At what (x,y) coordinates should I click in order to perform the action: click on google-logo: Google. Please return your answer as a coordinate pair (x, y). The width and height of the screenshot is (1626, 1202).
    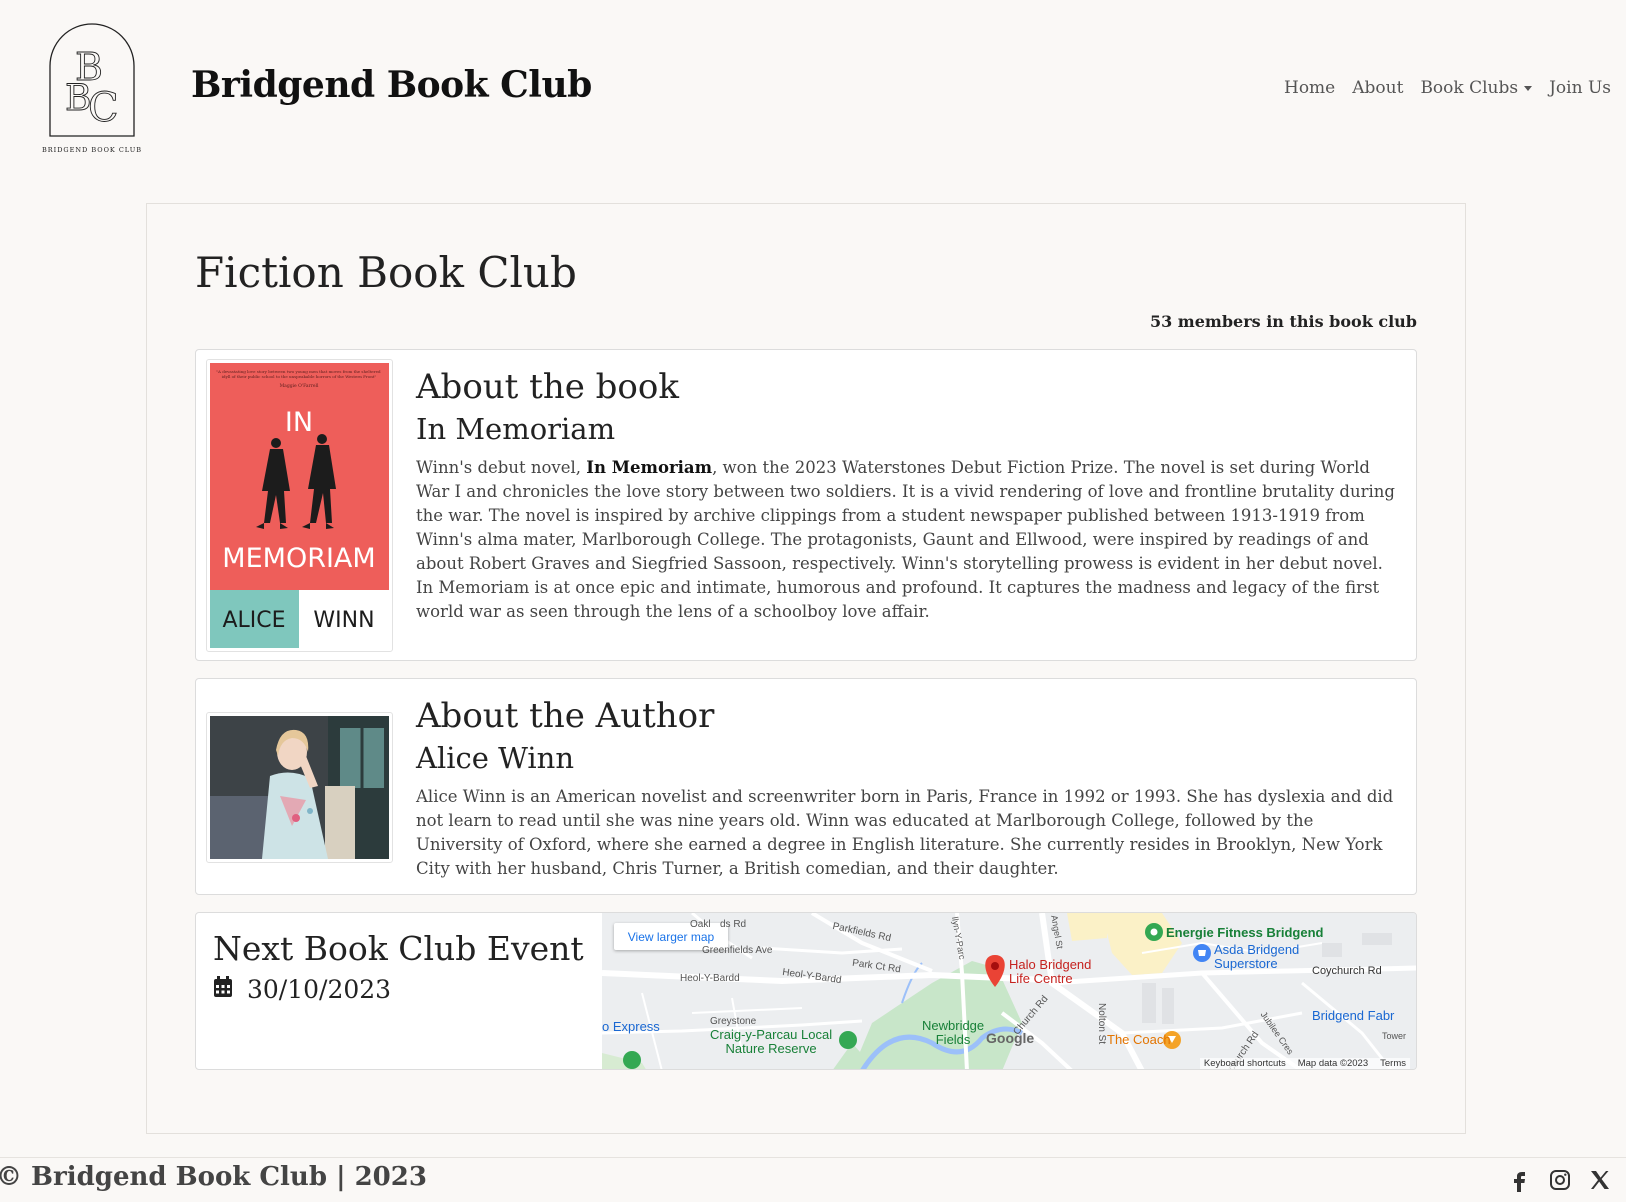
    Looking at the image, I should click on (1010, 1038).